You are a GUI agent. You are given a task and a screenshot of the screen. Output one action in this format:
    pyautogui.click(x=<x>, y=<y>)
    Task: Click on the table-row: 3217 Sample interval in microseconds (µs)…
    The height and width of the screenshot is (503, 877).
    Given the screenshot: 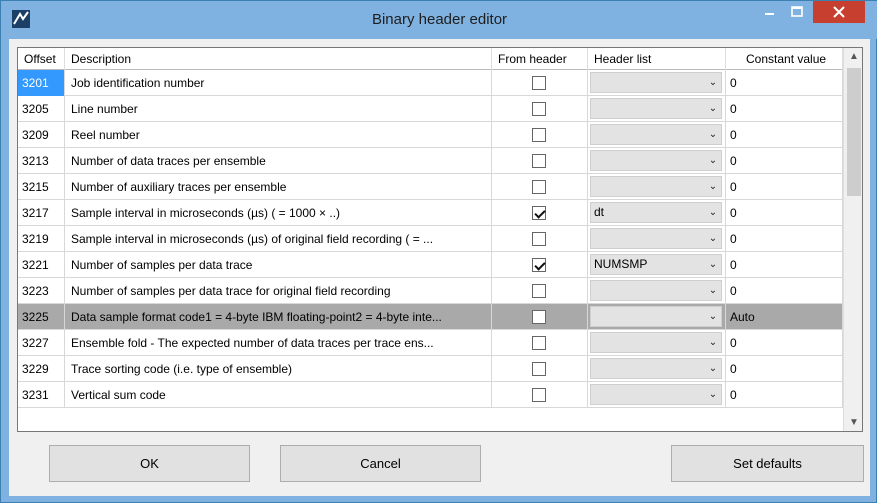 What is the action you would take?
    pyautogui.click(x=440, y=213)
    